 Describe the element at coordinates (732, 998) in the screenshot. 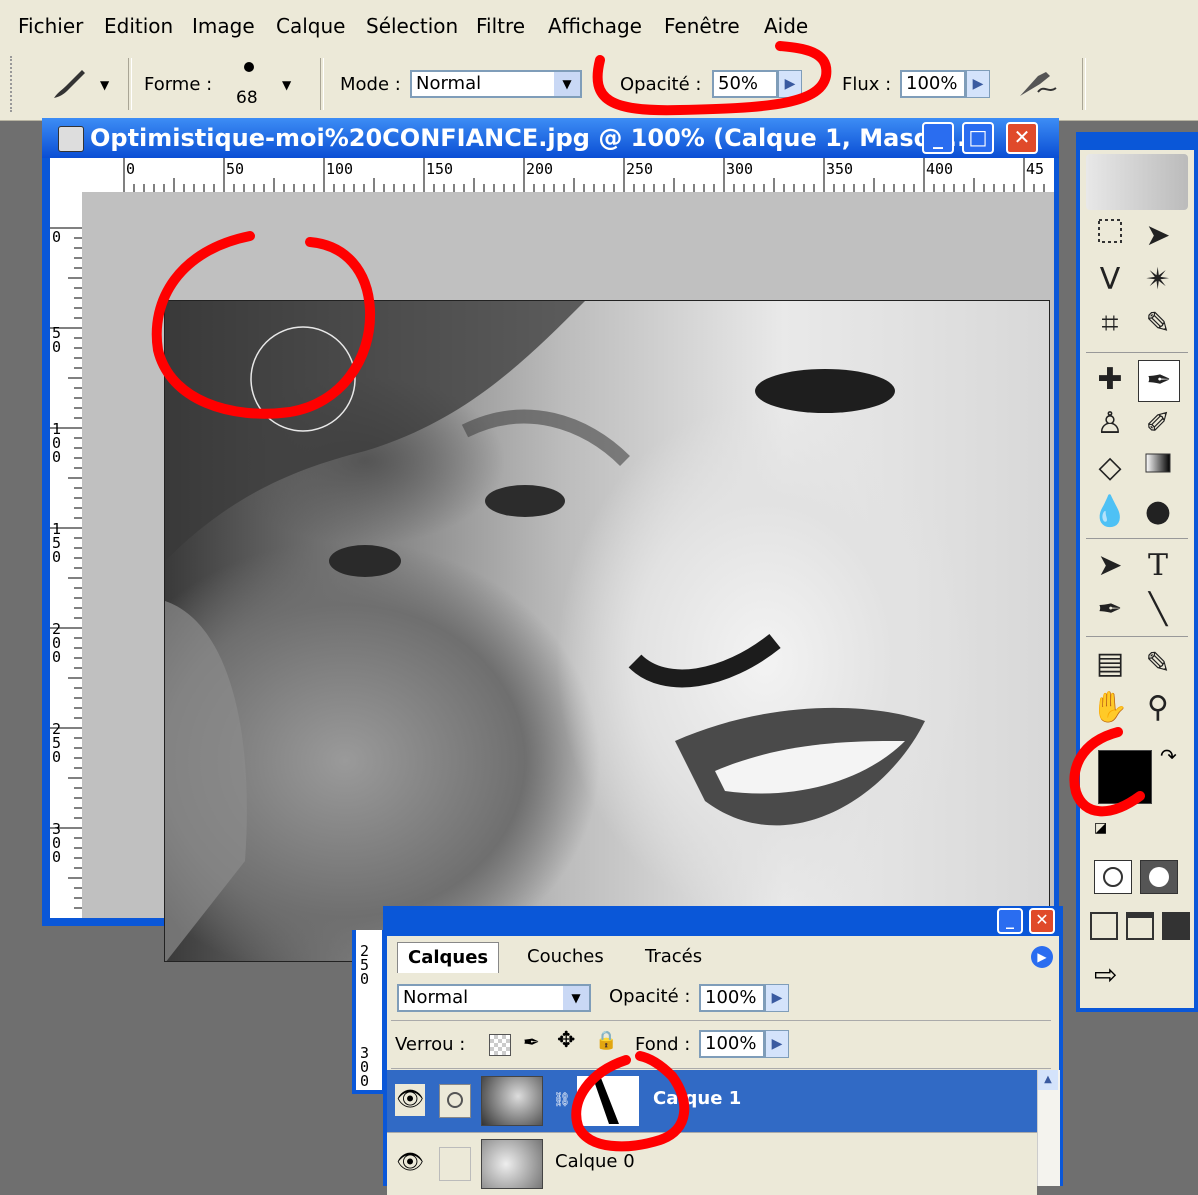

I see `layer-opacity-input: 100%` at that location.